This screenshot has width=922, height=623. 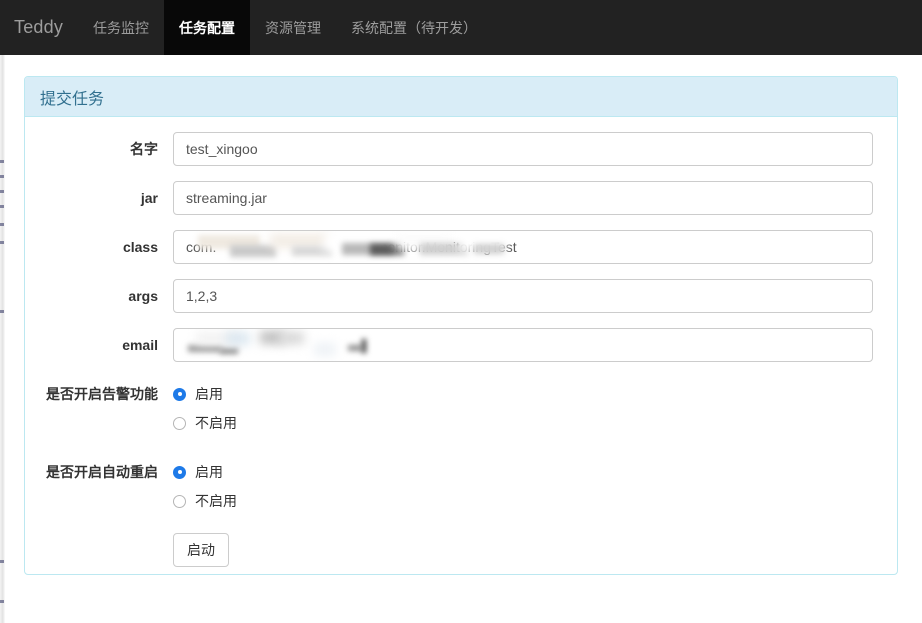 What do you see at coordinates (207, 27) in the screenshot?
I see `nav-item-task-config: 任务配置` at bounding box center [207, 27].